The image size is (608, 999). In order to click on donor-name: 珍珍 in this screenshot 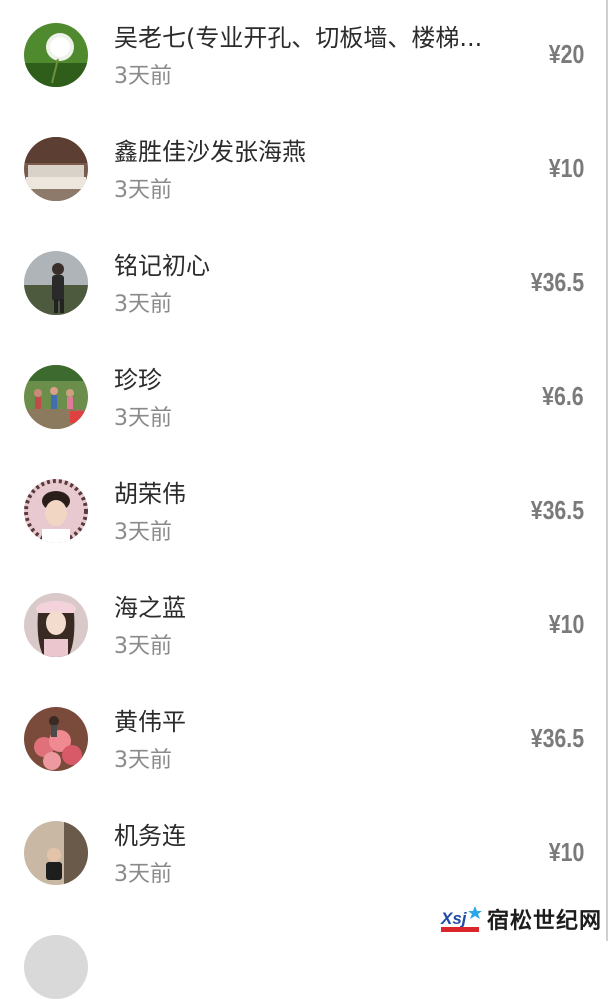, I will do `click(138, 380)`.